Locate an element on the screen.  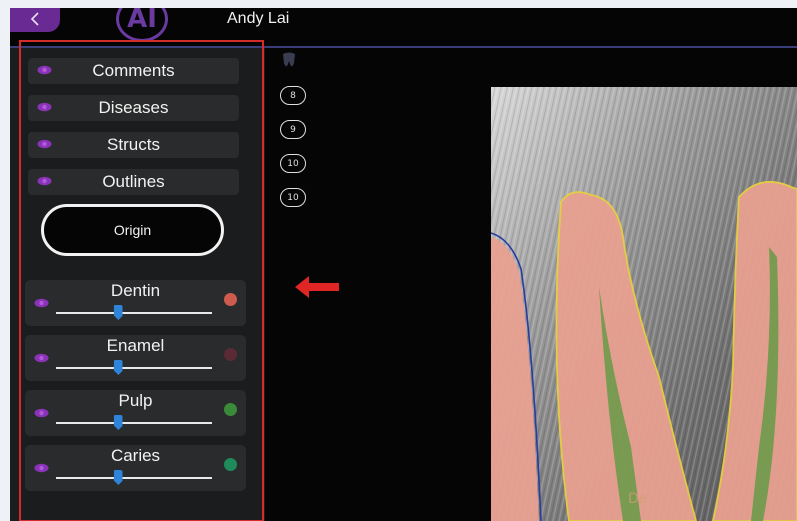
tooth-icon is located at coordinates (289, 61).